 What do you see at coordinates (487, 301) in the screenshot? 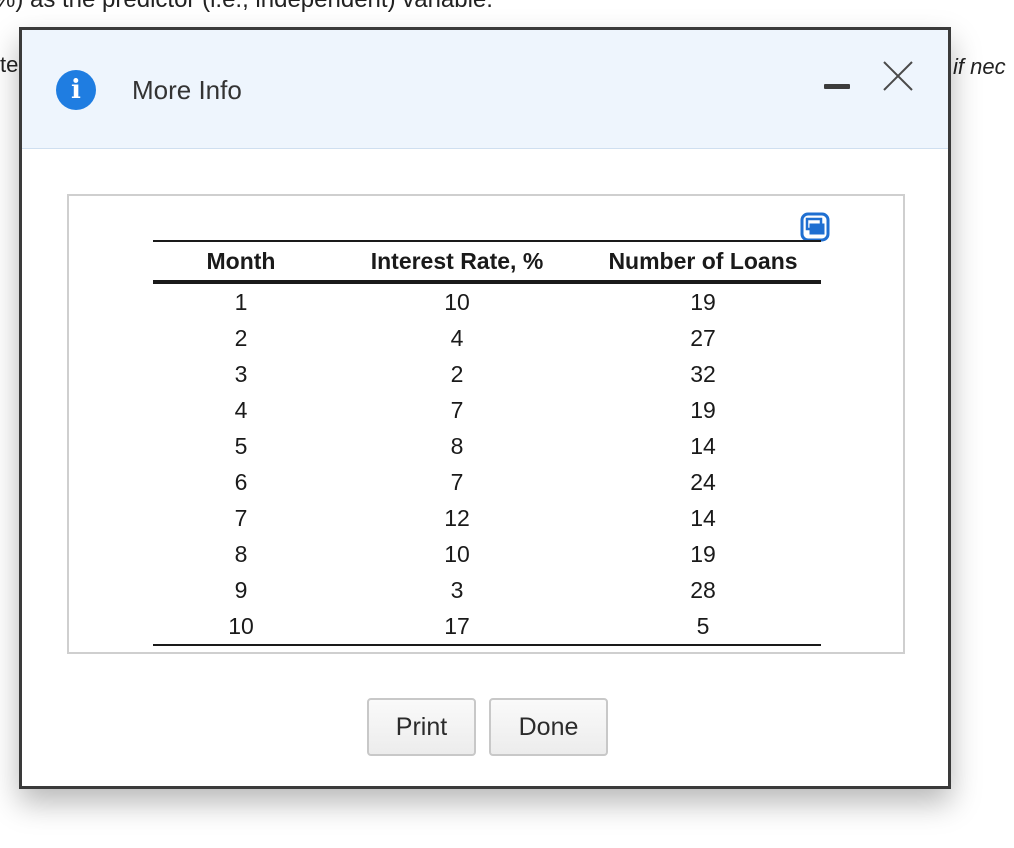
I see `table-row: 1 10 19` at bounding box center [487, 301].